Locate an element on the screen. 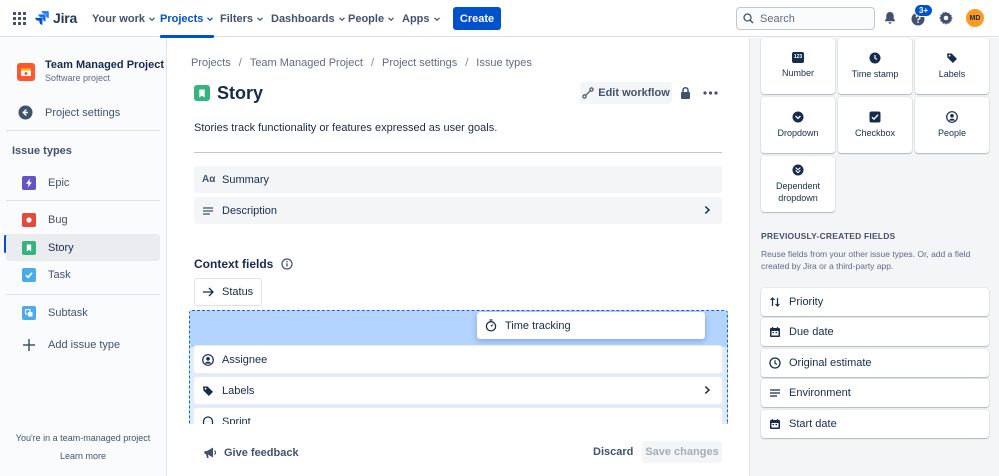 The width and height of the screenshot is (999, 476). field-type-dependent-dropdown: Dependent dropdown is located at coordinates (798, 184).